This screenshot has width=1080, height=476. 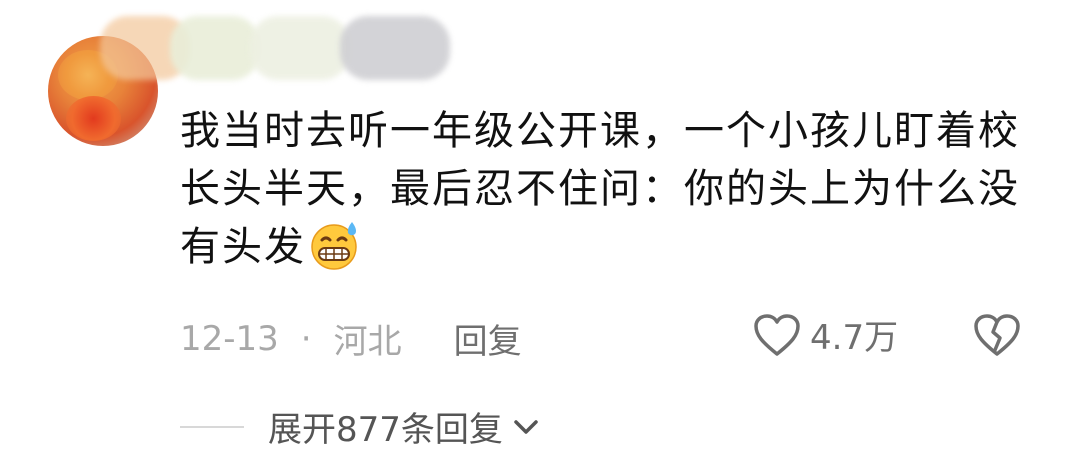 I want to click on broken-heart-icon, so click(x=997, y=335).